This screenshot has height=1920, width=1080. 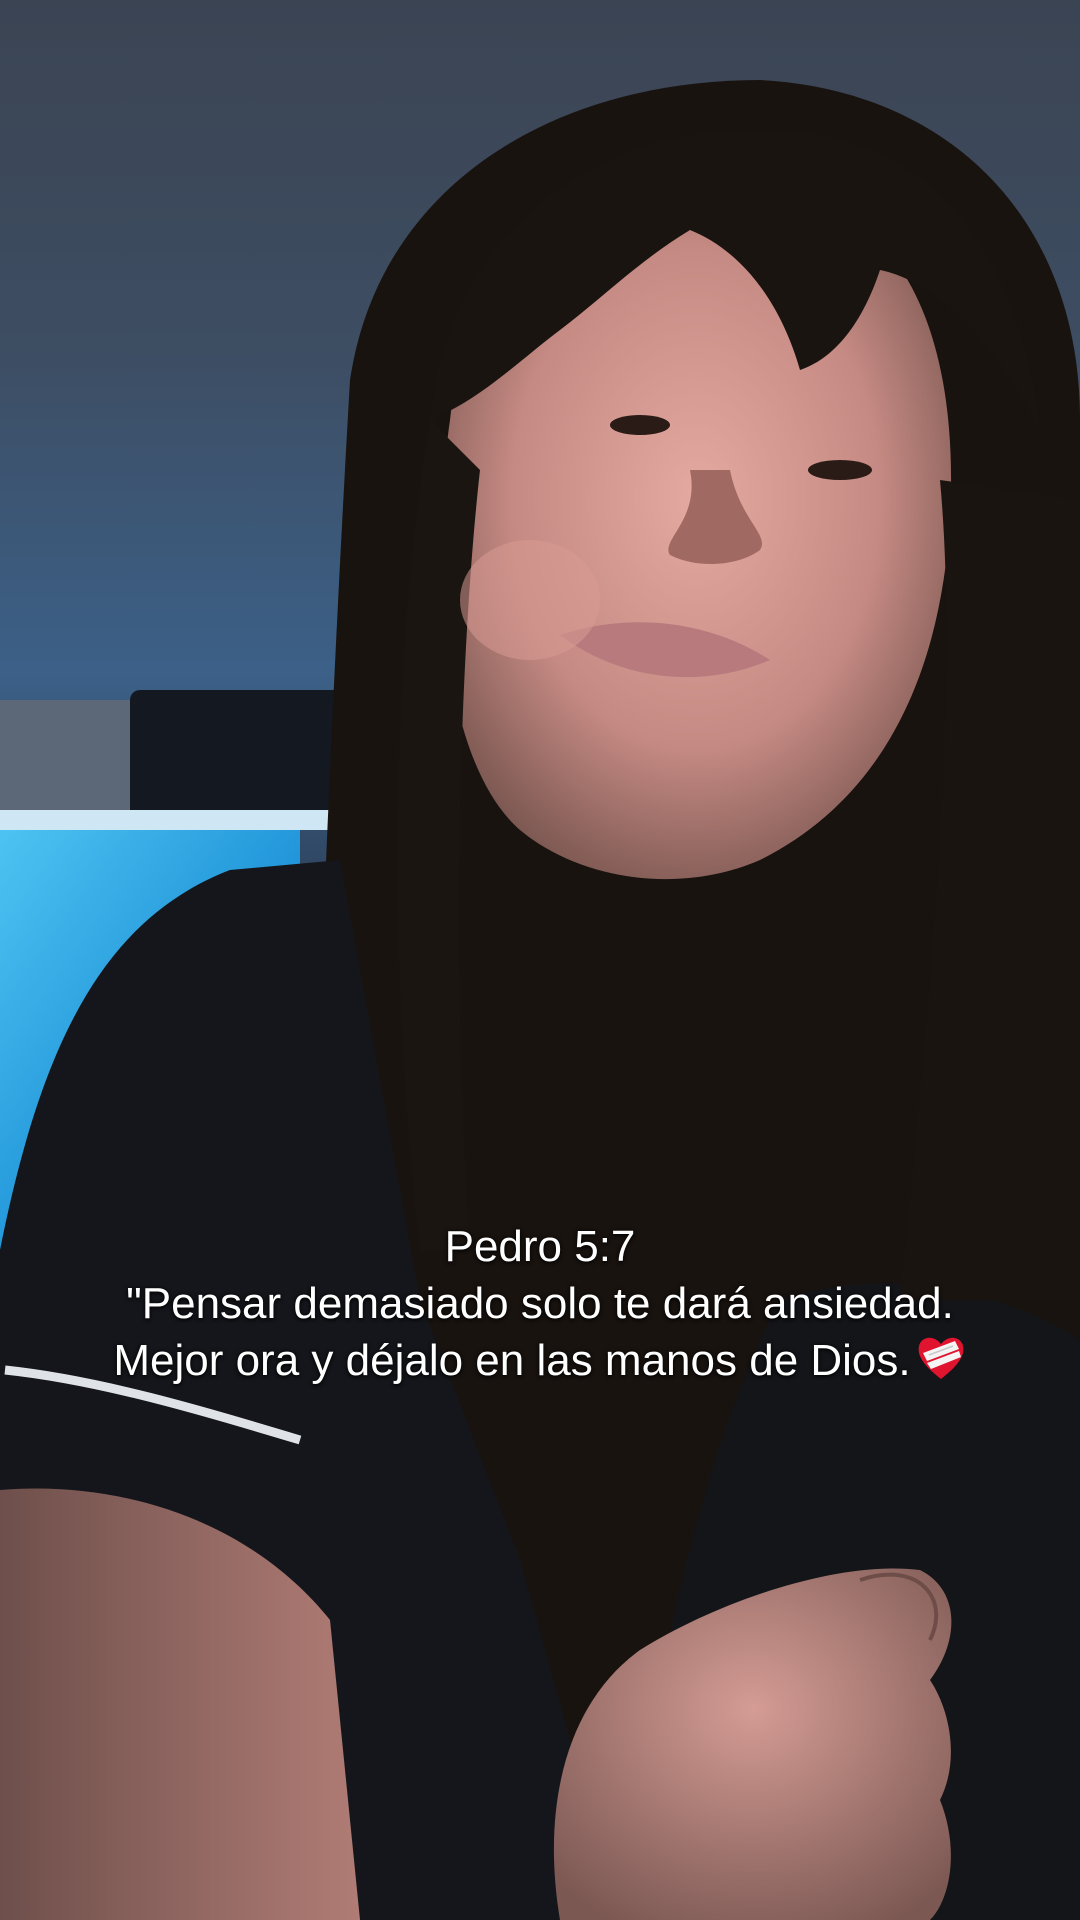 What do you see at coordinates (512, 1360) in the screenshot?
I see `caption-line-2-text: Mejor ora y déjalo en las manos de Dios.` at bounding box center [512, 1360].